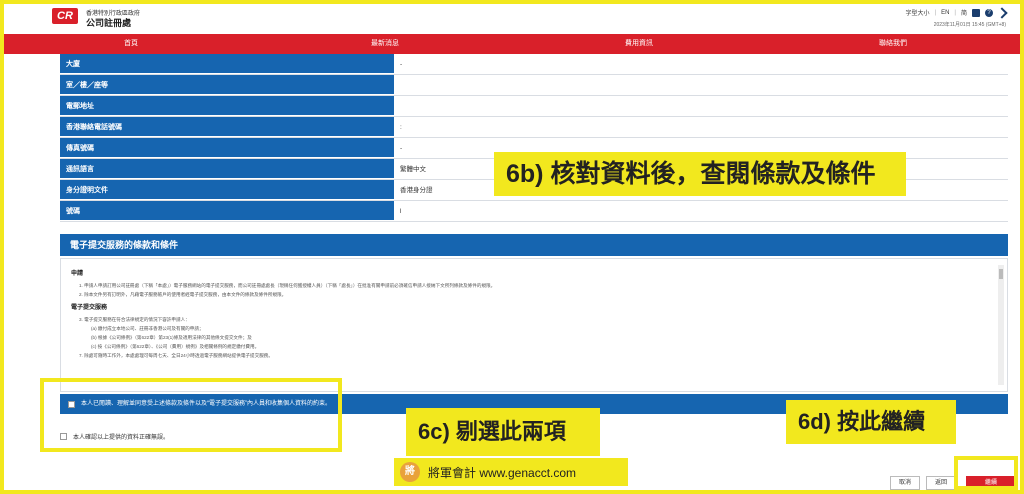 Image resolution: width=1024 pixels, height=494 pixels. What do you see at coordinates (969, 25) in the screenshot?
I see `timestamp: 2023年11月01日 15:45 (GMT+8)` at bounding box center [969, 25].